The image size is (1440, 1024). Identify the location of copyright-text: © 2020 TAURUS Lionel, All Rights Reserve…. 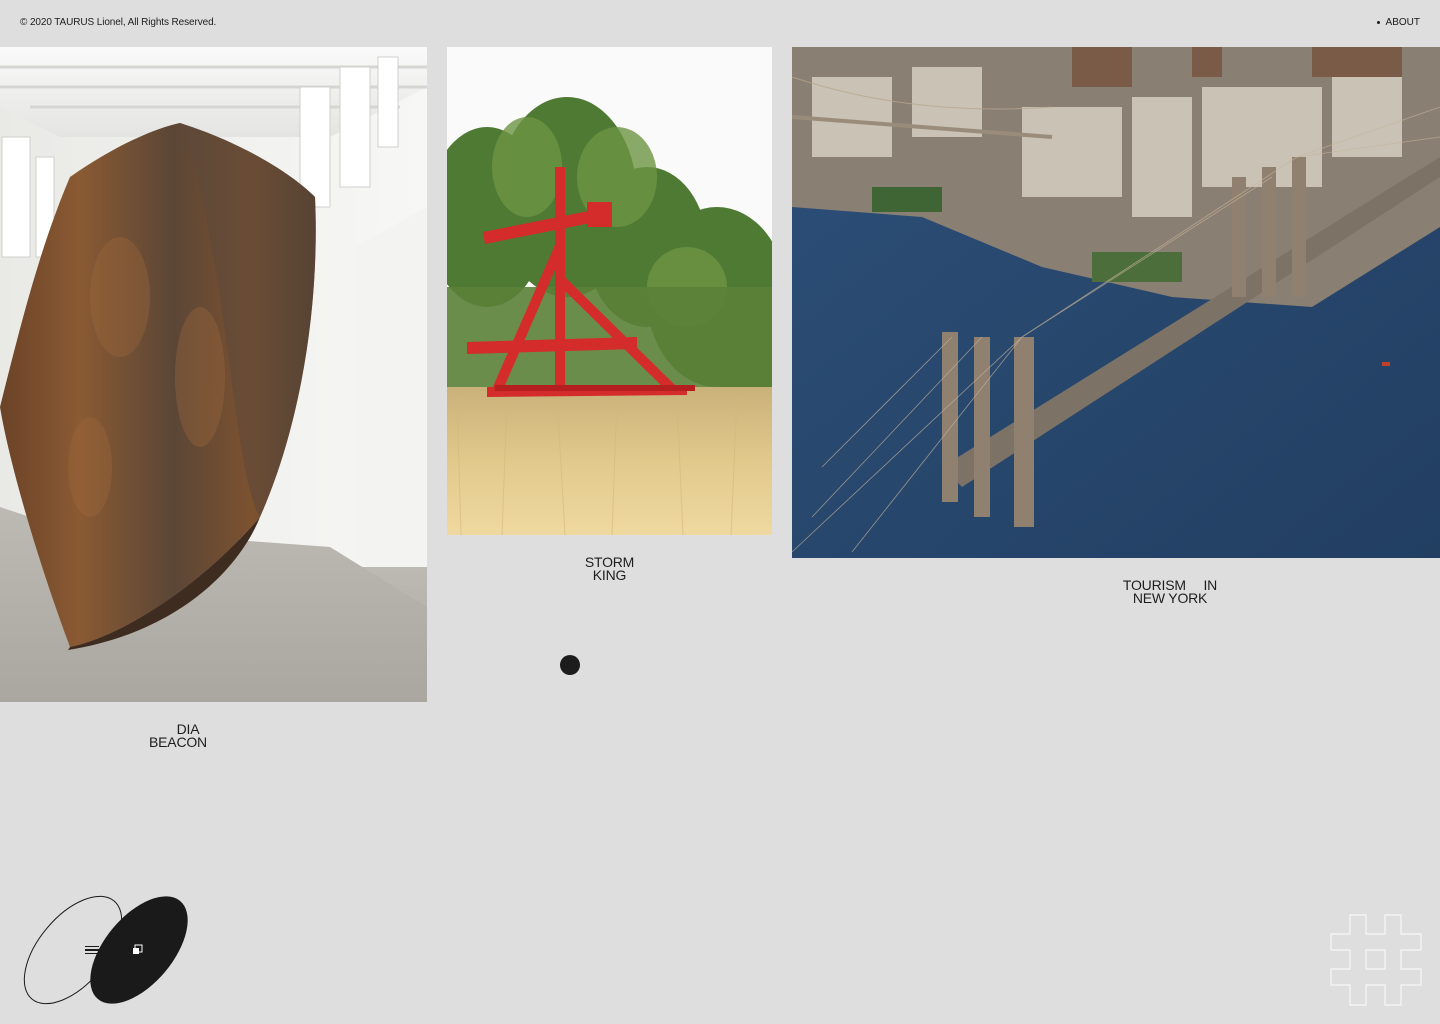
(118, 22).